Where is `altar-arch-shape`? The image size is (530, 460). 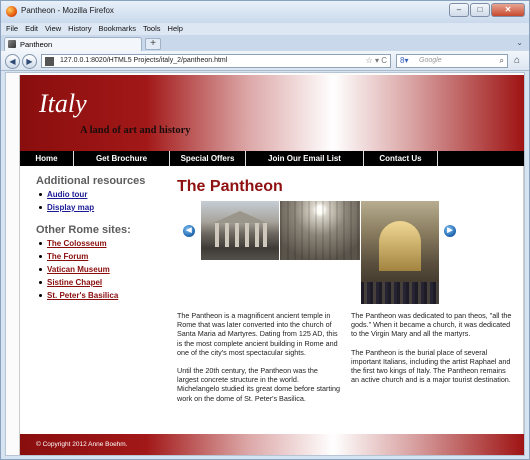
altar-arch-shape is located at coordinates (400, 246).